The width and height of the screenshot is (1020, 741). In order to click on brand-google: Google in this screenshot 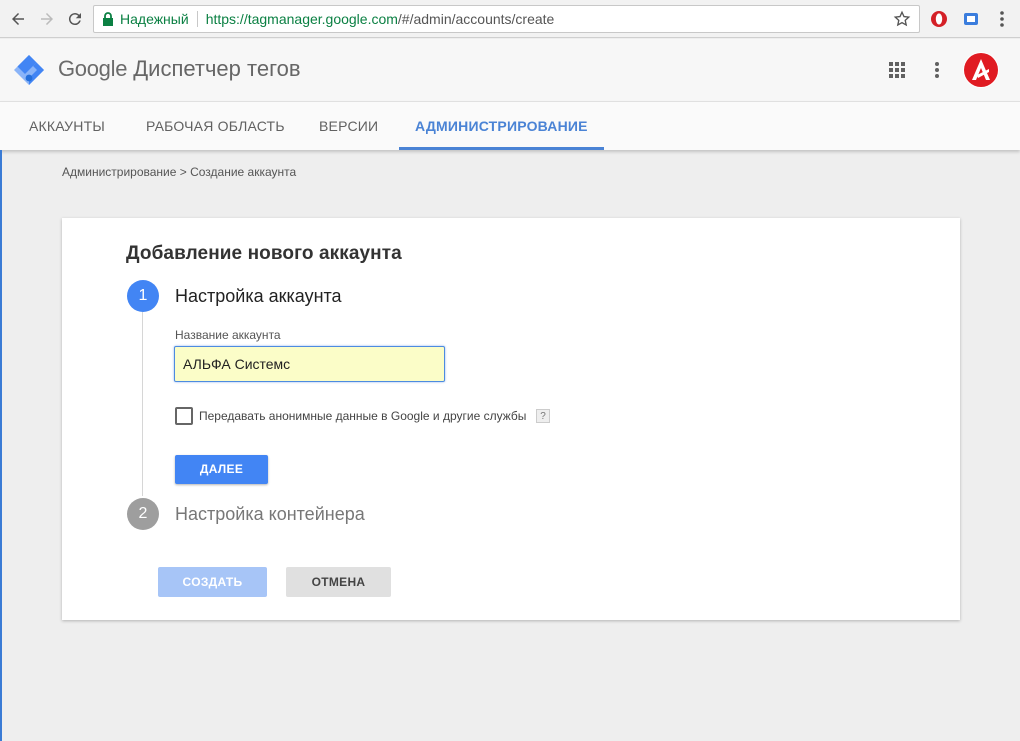, I will do `click(93, 68)`.